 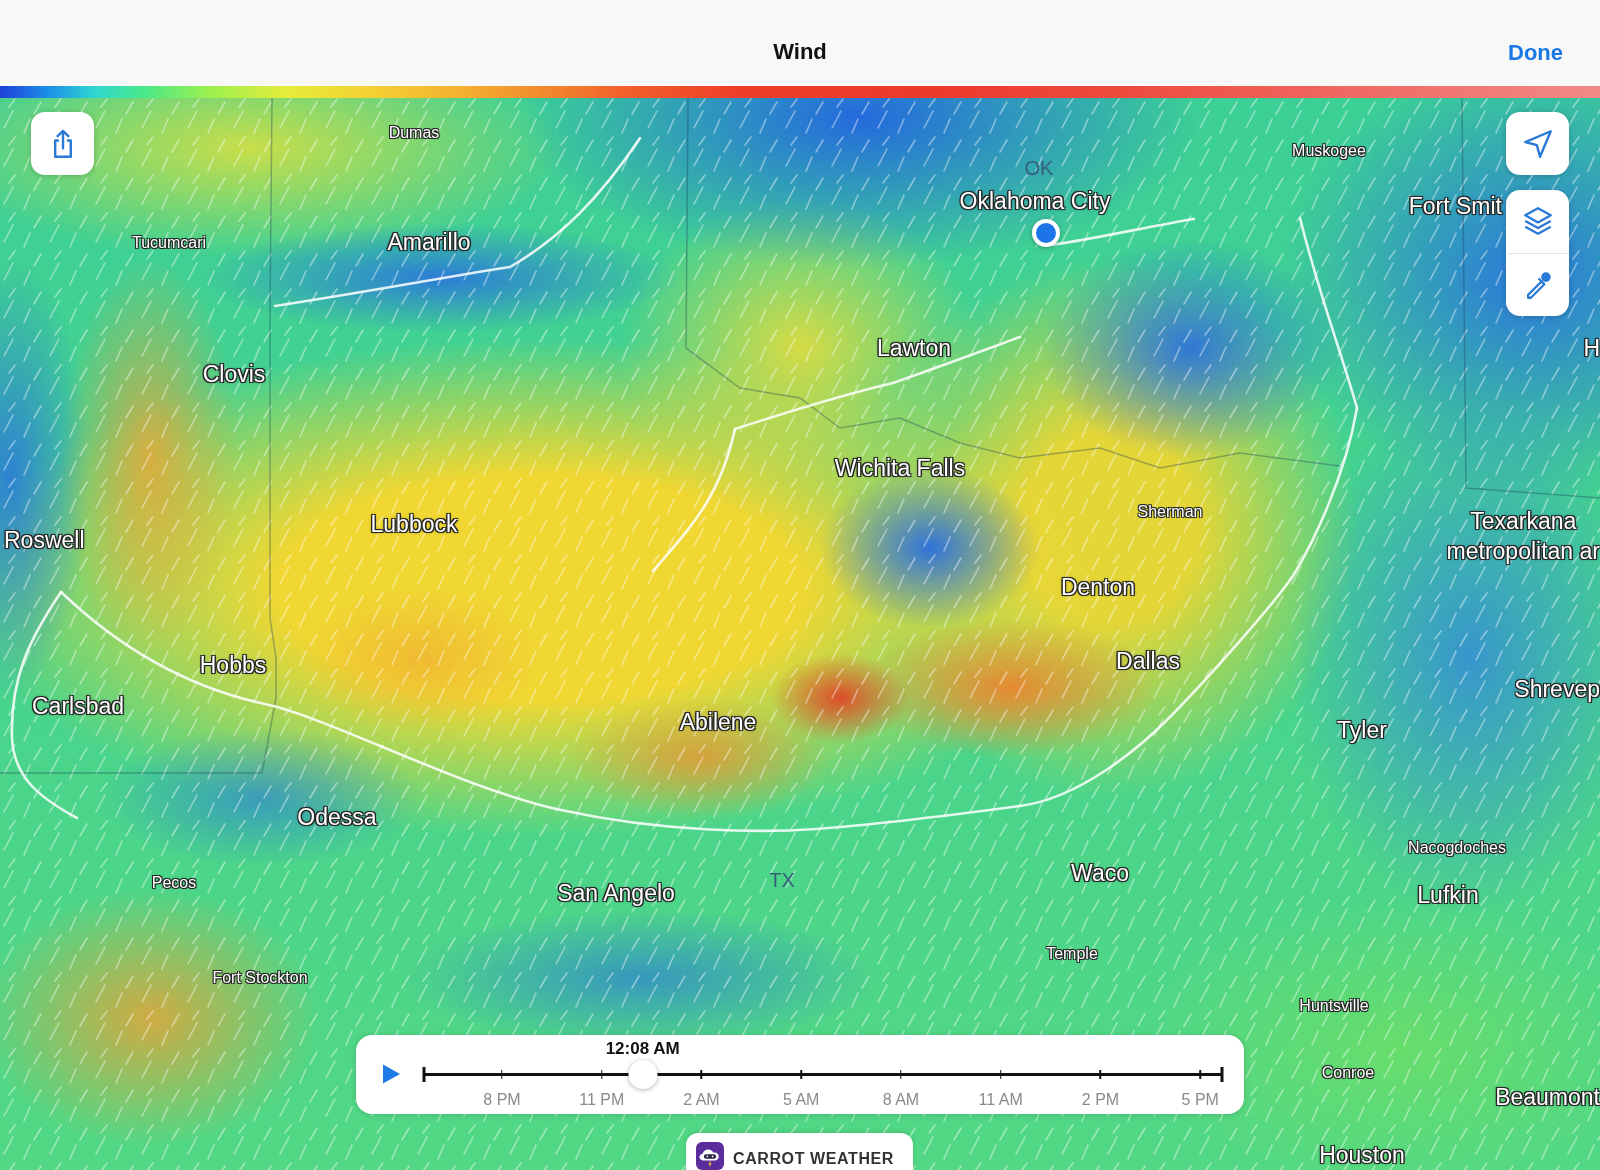 What do you see at coordinates (1098, 588) in the screenshot?
I see `city-label: Denton` at bounding box center [1098, 588].